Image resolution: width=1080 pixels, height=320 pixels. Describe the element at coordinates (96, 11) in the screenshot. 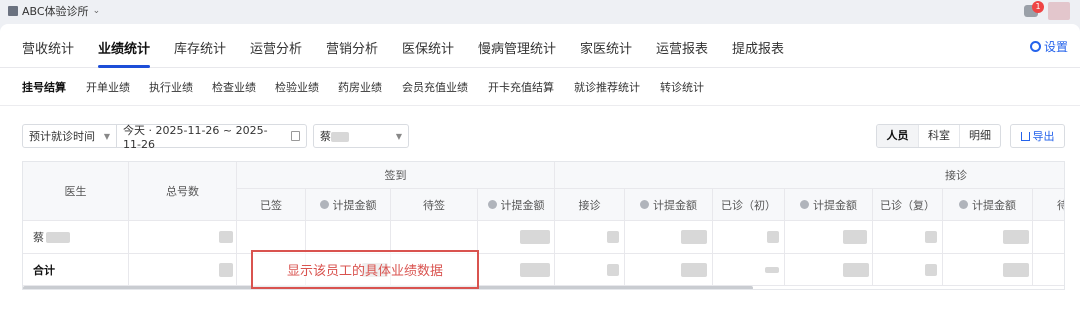

I see `chevron-down-icon: ⌄` at that location.